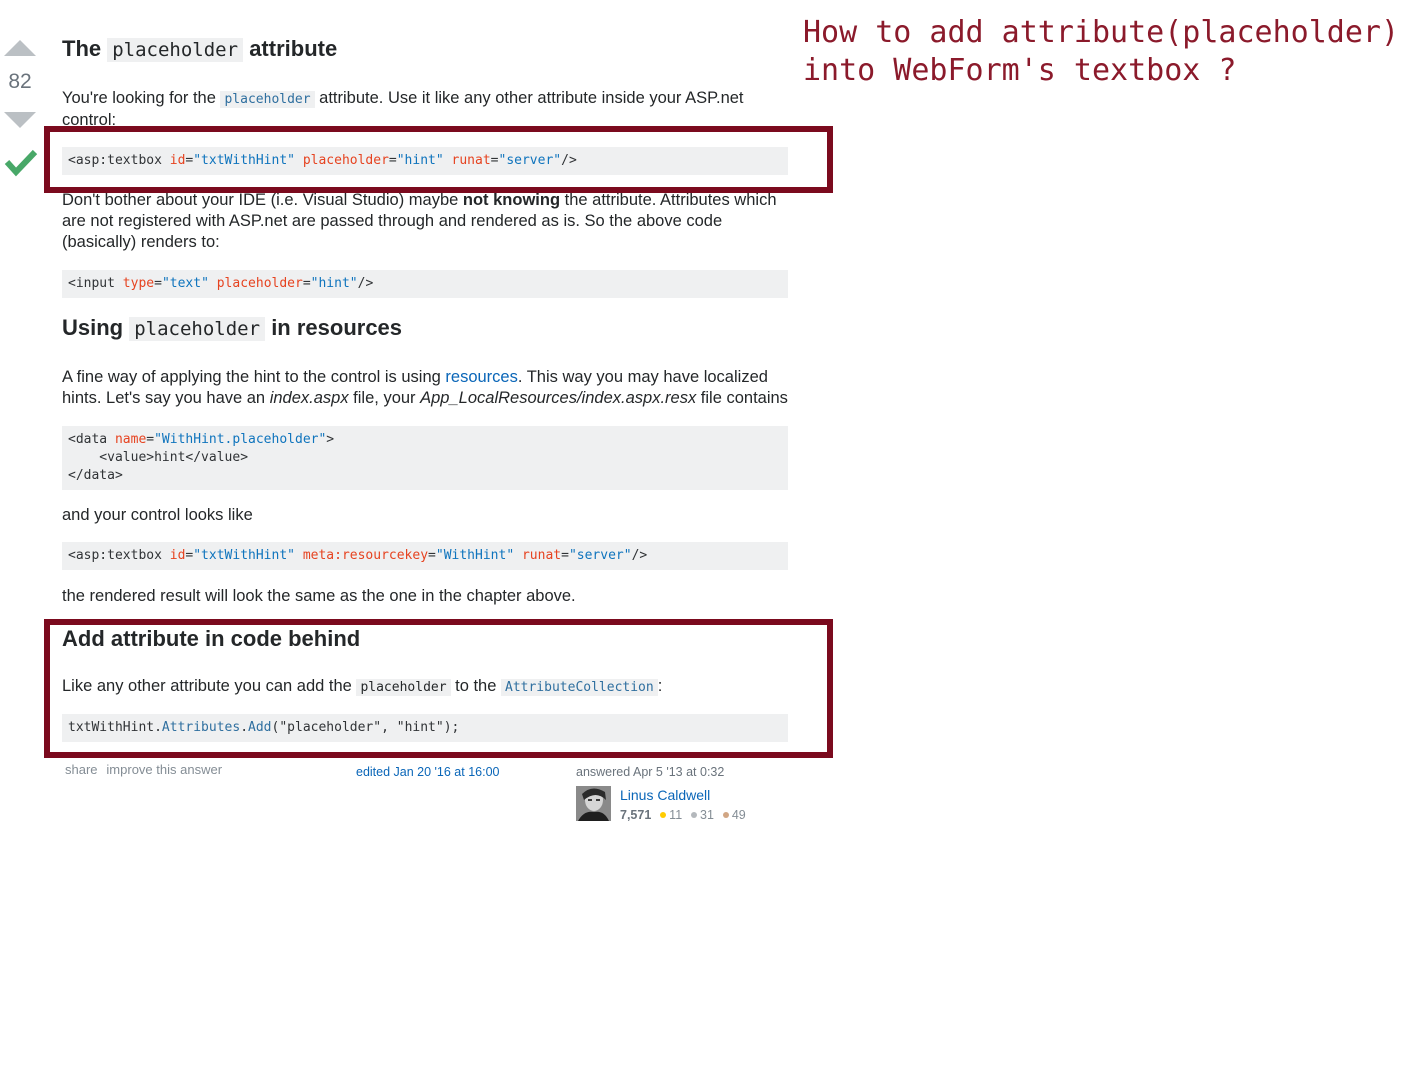 The height and width of the screenshot is (1068, 1424). I want to click on gold-badge-icon, so click(663, 814).